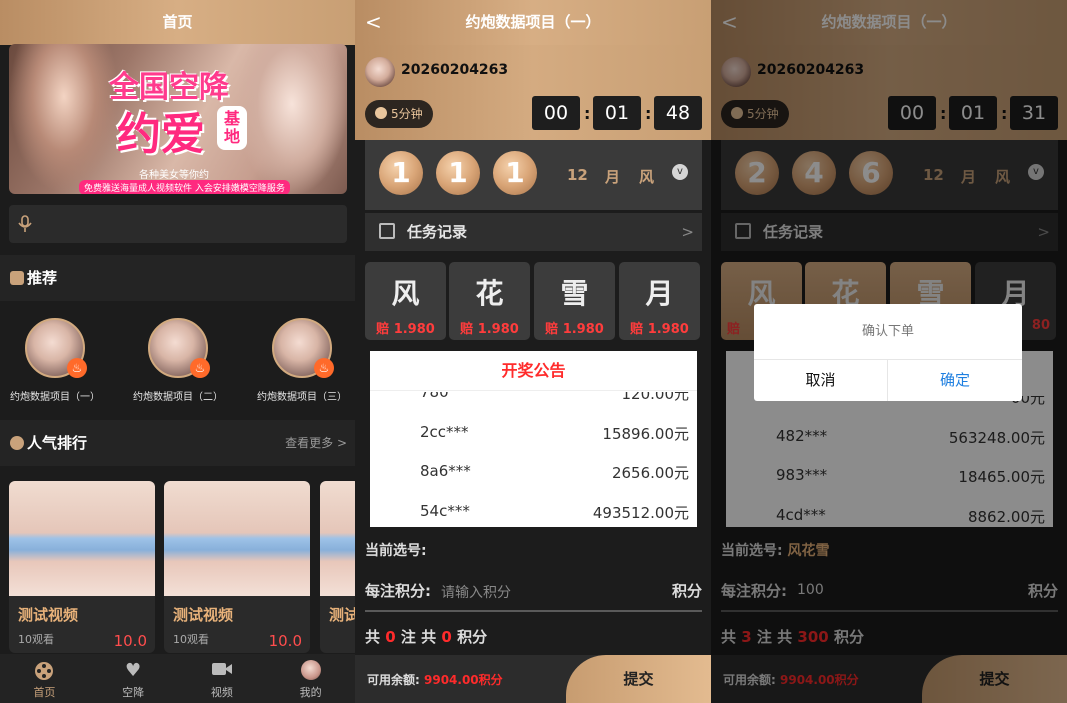 This screenshot has height=703, width=1067. I want to click on avatar, so click(380, 72).